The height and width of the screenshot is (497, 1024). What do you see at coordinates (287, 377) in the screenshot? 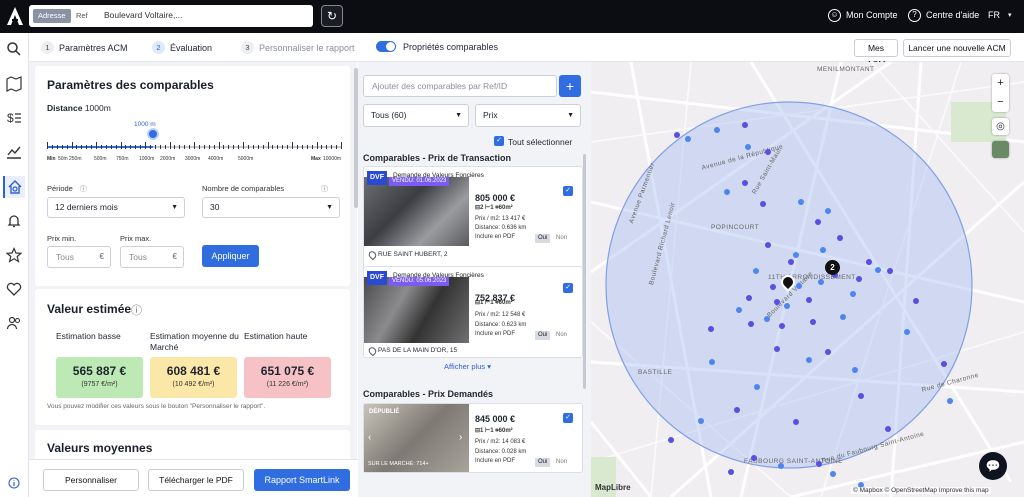
I see `high-estimate-box: 651 075 € (11 226 €/m²)` at bounding box center [287, 377].